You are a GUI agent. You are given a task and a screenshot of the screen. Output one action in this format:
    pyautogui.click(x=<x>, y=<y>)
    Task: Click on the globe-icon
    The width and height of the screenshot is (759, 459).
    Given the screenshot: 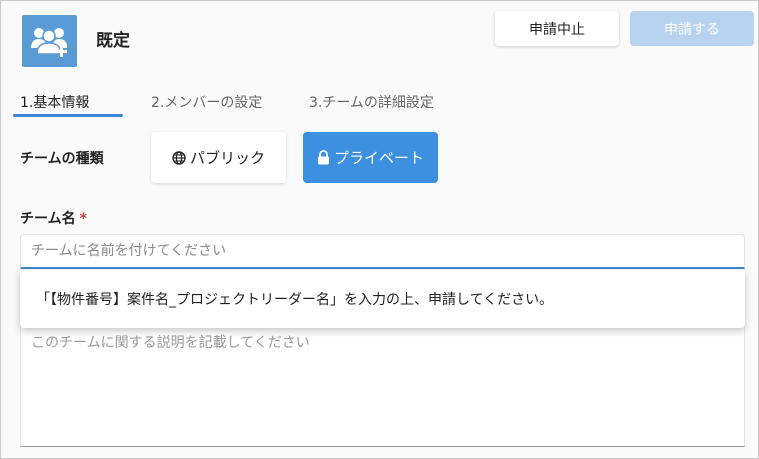 What is the action you would take?
    pyautogui.click(x=179, y=157)
    